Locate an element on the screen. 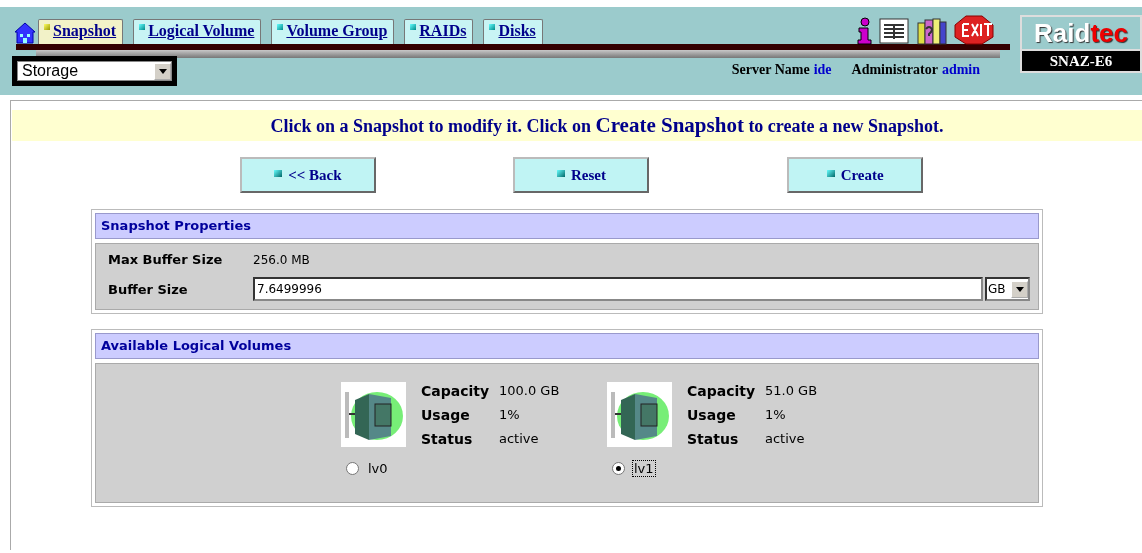 This screenshot has width=1142, height=553. field-value: 256.0 MB is located at coordinates (282, 259).